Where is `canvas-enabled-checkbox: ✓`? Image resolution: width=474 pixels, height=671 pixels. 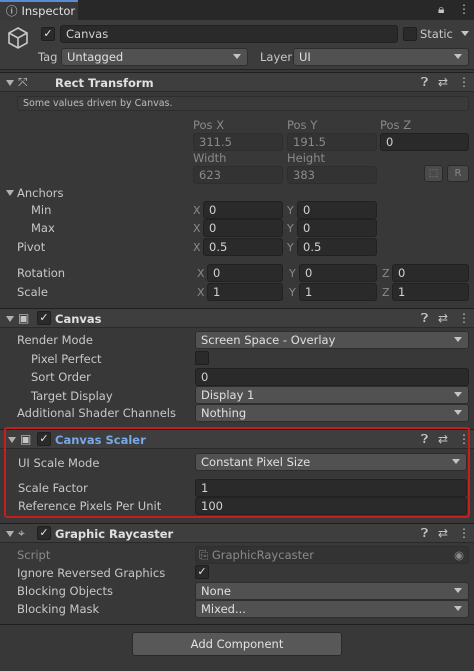 canvas-enabled-checkbox: ✓ is located at coordinates (44, 318).